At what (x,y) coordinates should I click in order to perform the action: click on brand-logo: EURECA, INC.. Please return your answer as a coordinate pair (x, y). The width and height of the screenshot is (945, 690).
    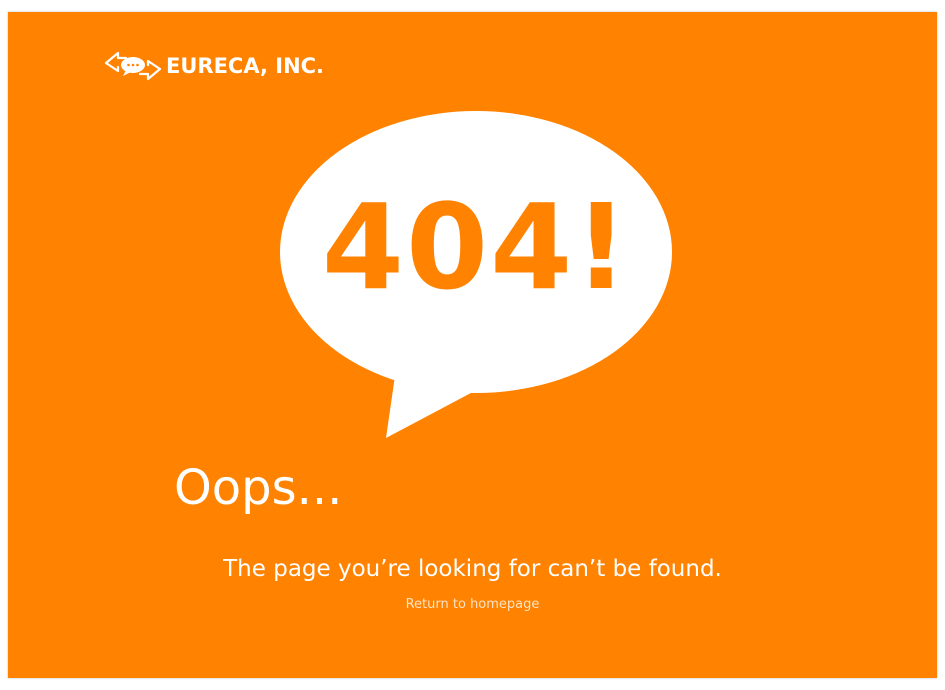
    Looking at the image, I should click on (214, 66).